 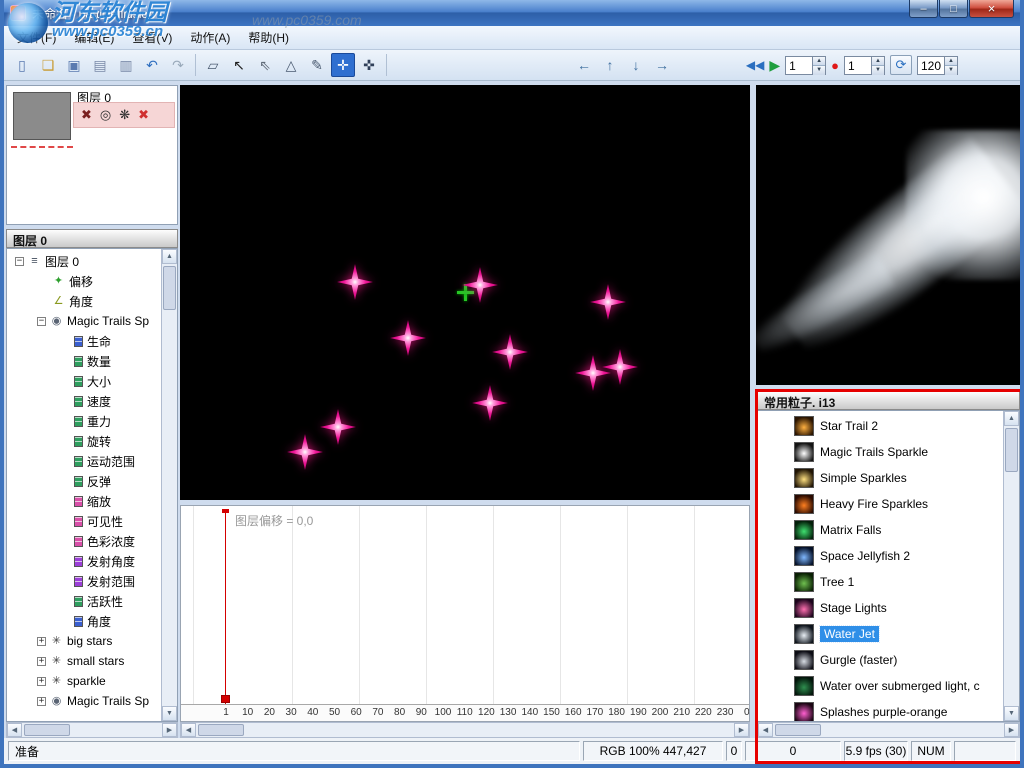 What do you see at coordinates (923, 9) in the screenshot?
I see `minimize-button: –` at bounding box center [923, 9].